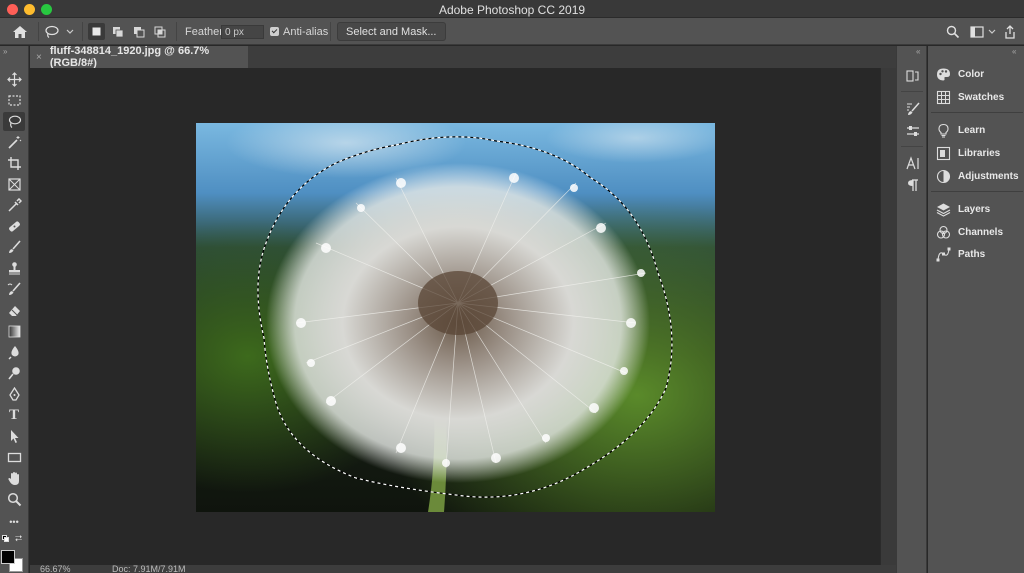  Describe the element at coordinates (14, 289) in the screenshot. I see `history-brush-tool` at that location.